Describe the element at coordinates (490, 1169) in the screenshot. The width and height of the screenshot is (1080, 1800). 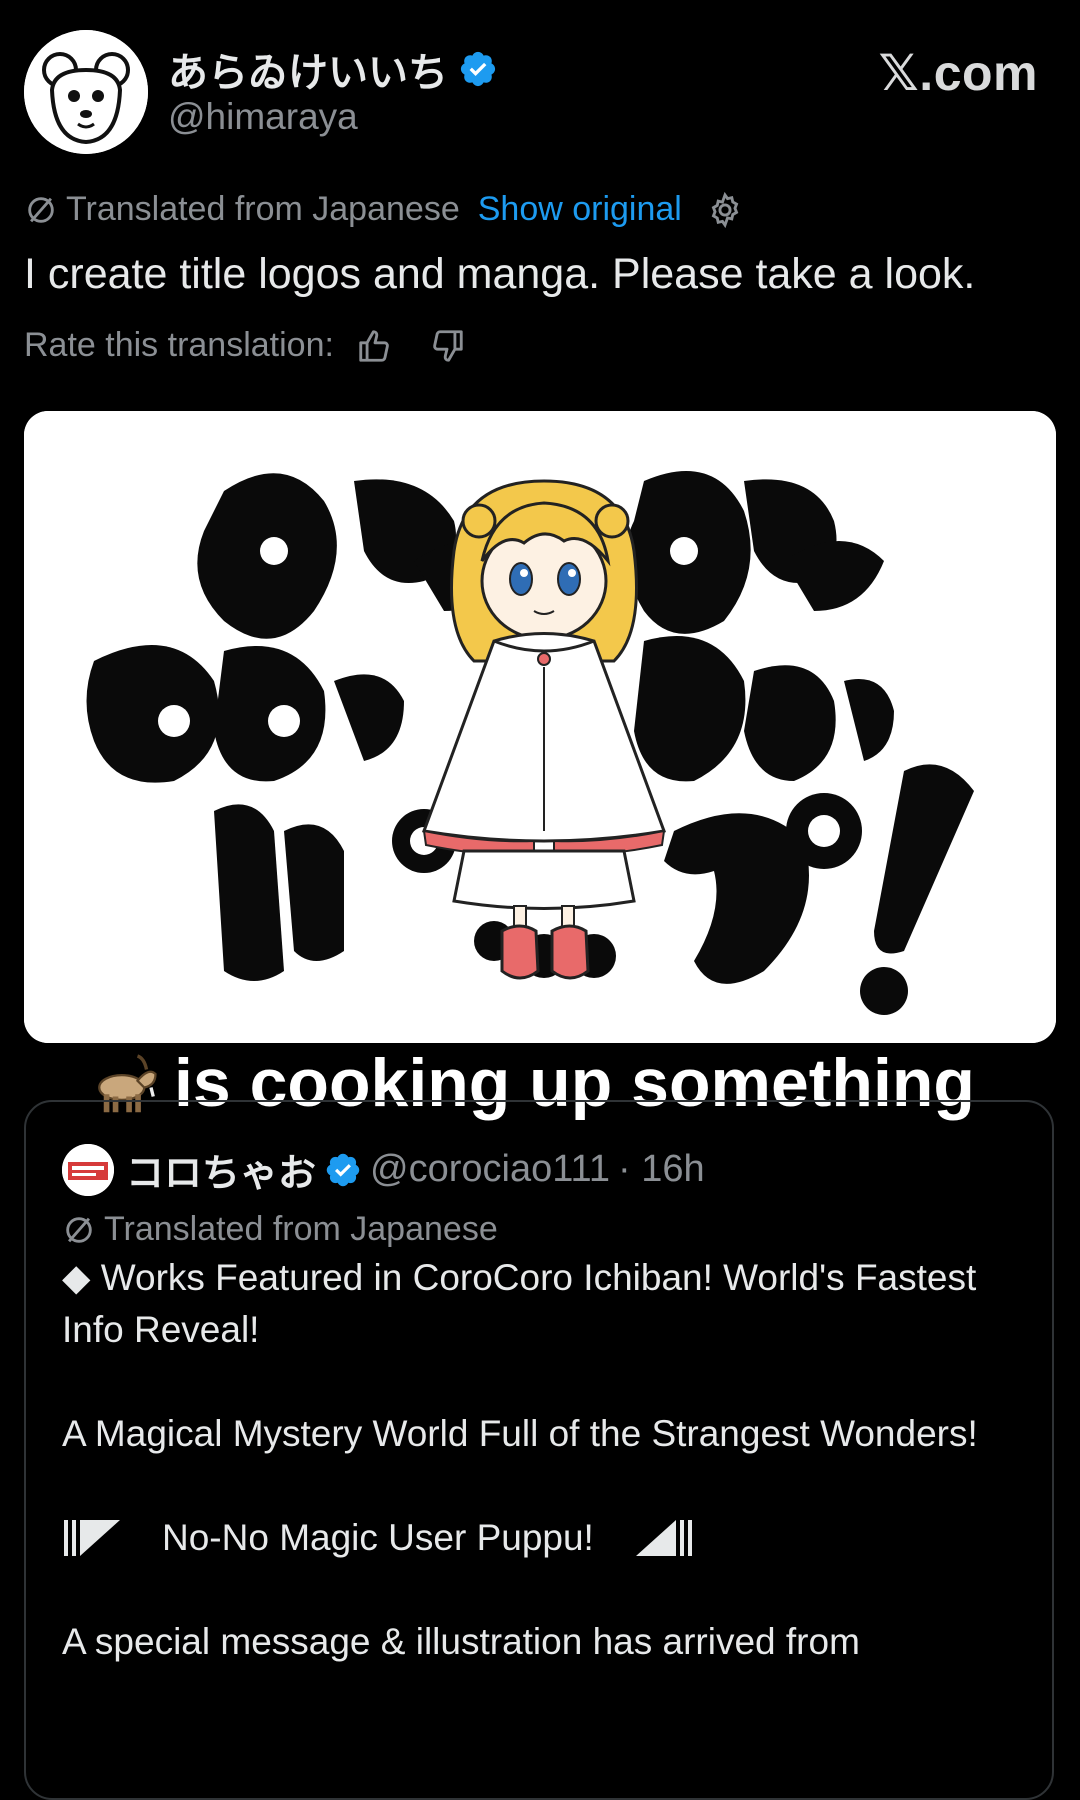
I see `quote-author-handle: @corociao111` at that location.